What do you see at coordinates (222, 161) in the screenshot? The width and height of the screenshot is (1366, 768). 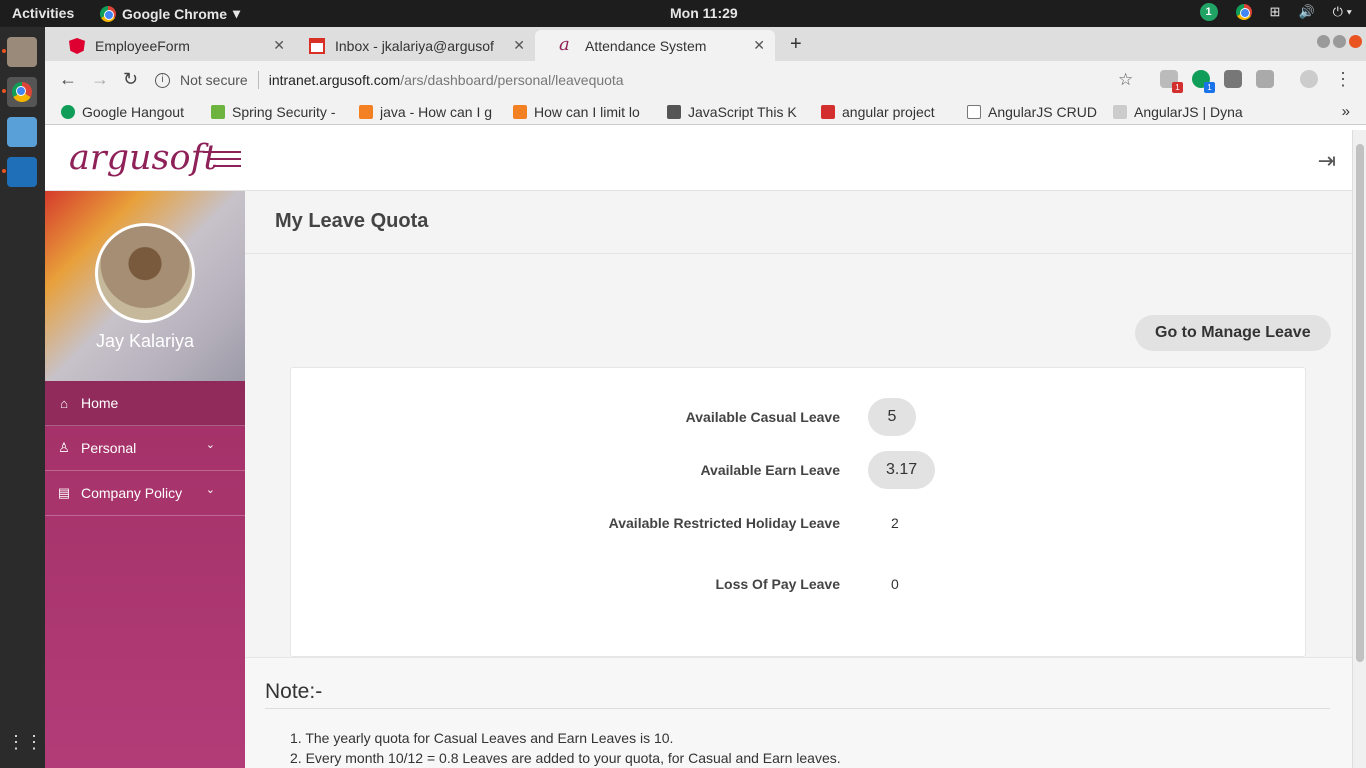 I see `hamburger-menu-icon` at bounding box center [222, 161].